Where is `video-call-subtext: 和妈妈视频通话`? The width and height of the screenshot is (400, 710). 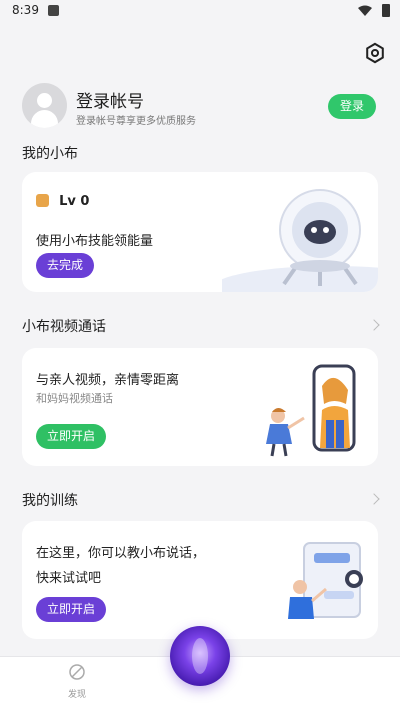
video-call-subtext: 和妈妈视频通话 is located at coordinates (74, 398).